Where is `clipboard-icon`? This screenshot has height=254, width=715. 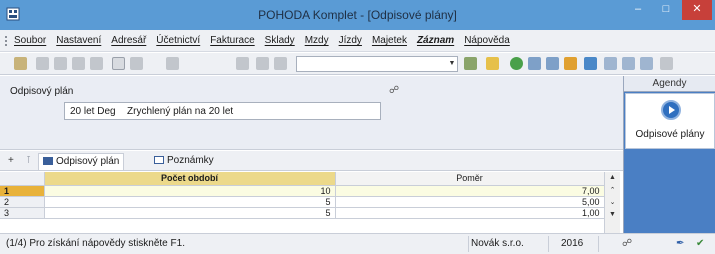 clipboard-icon is located at coordinates (280, 63).